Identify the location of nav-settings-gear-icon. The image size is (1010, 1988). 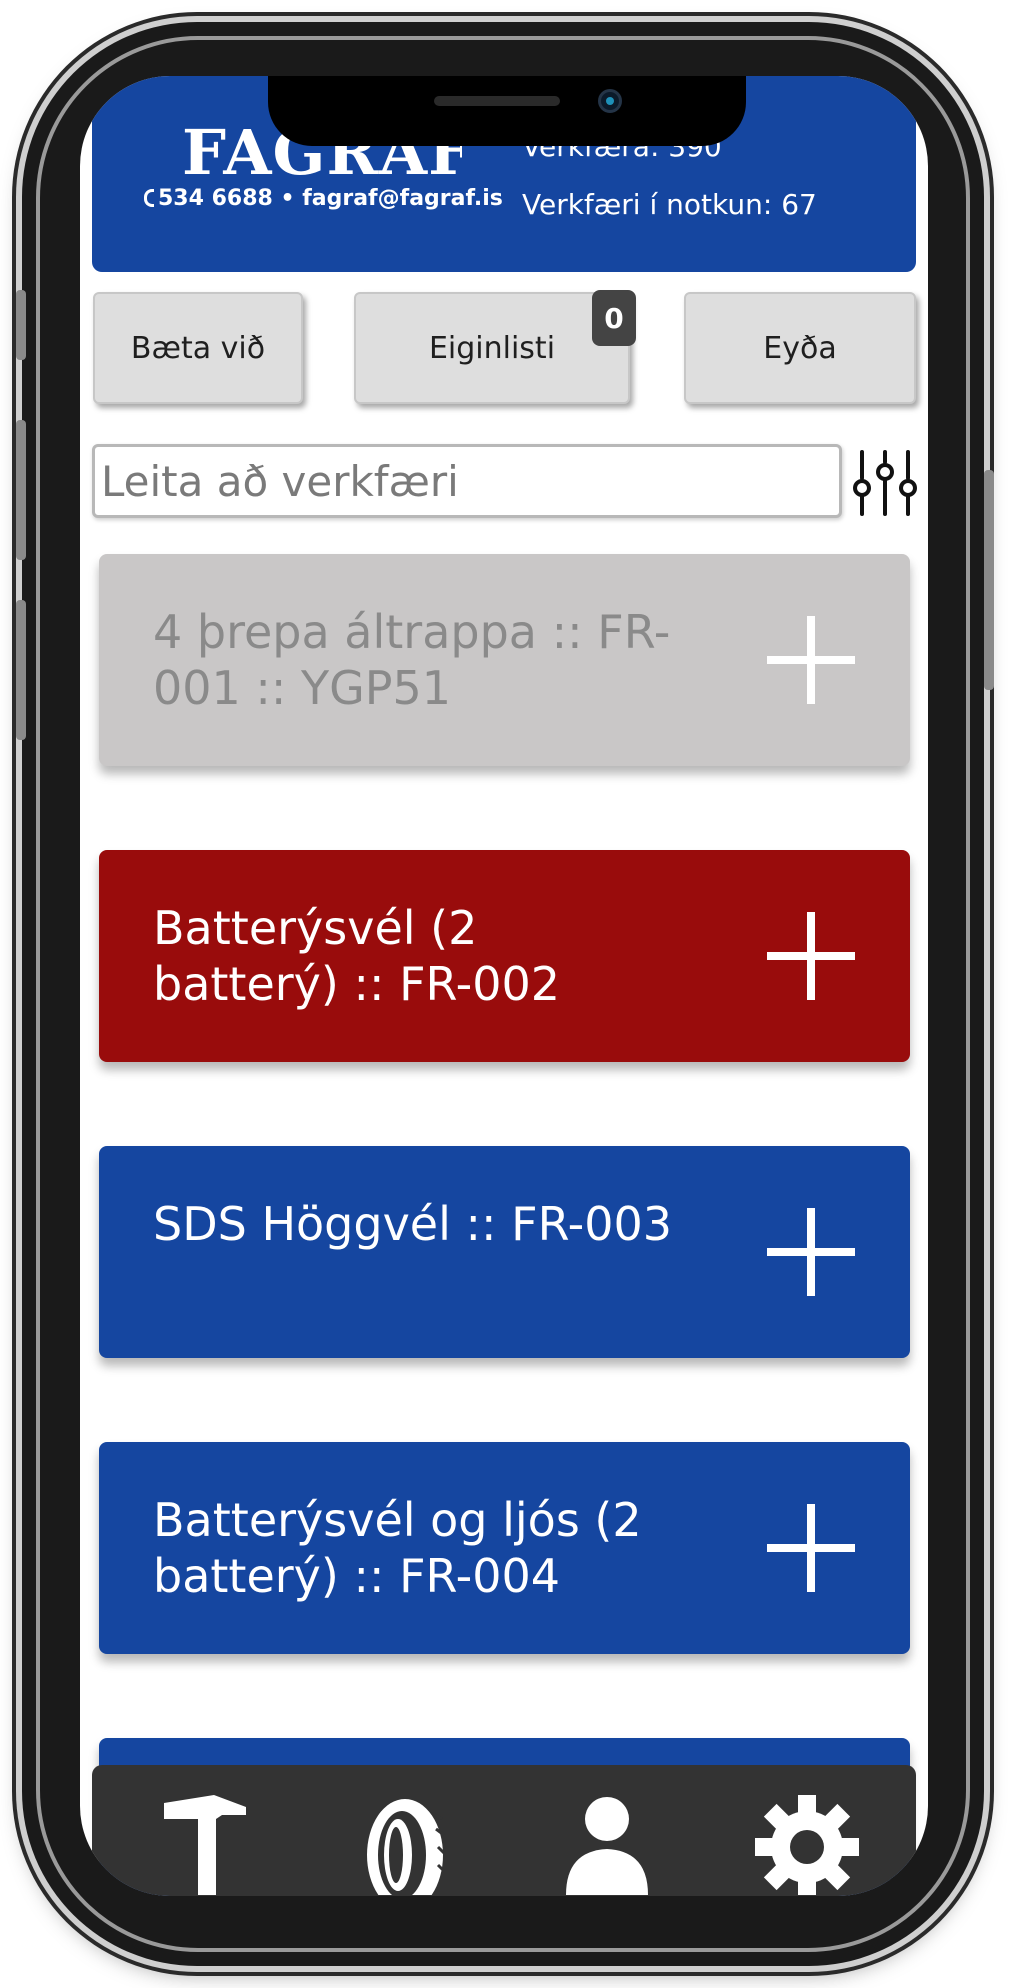
(807, 1840).